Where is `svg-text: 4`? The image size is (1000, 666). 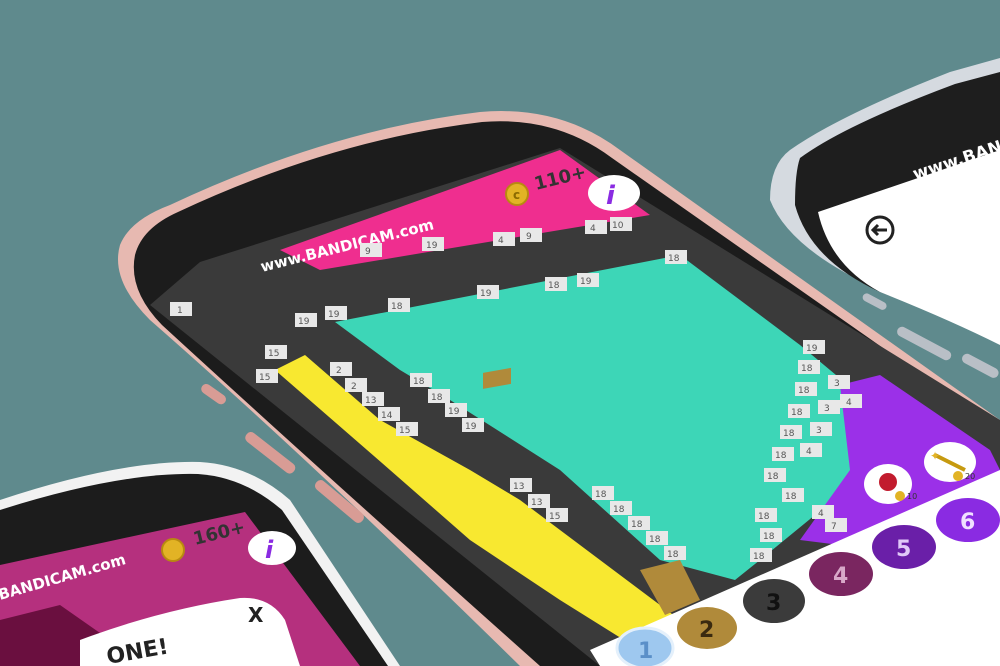
svg-text: 4 is located at coordinates (849, 403).